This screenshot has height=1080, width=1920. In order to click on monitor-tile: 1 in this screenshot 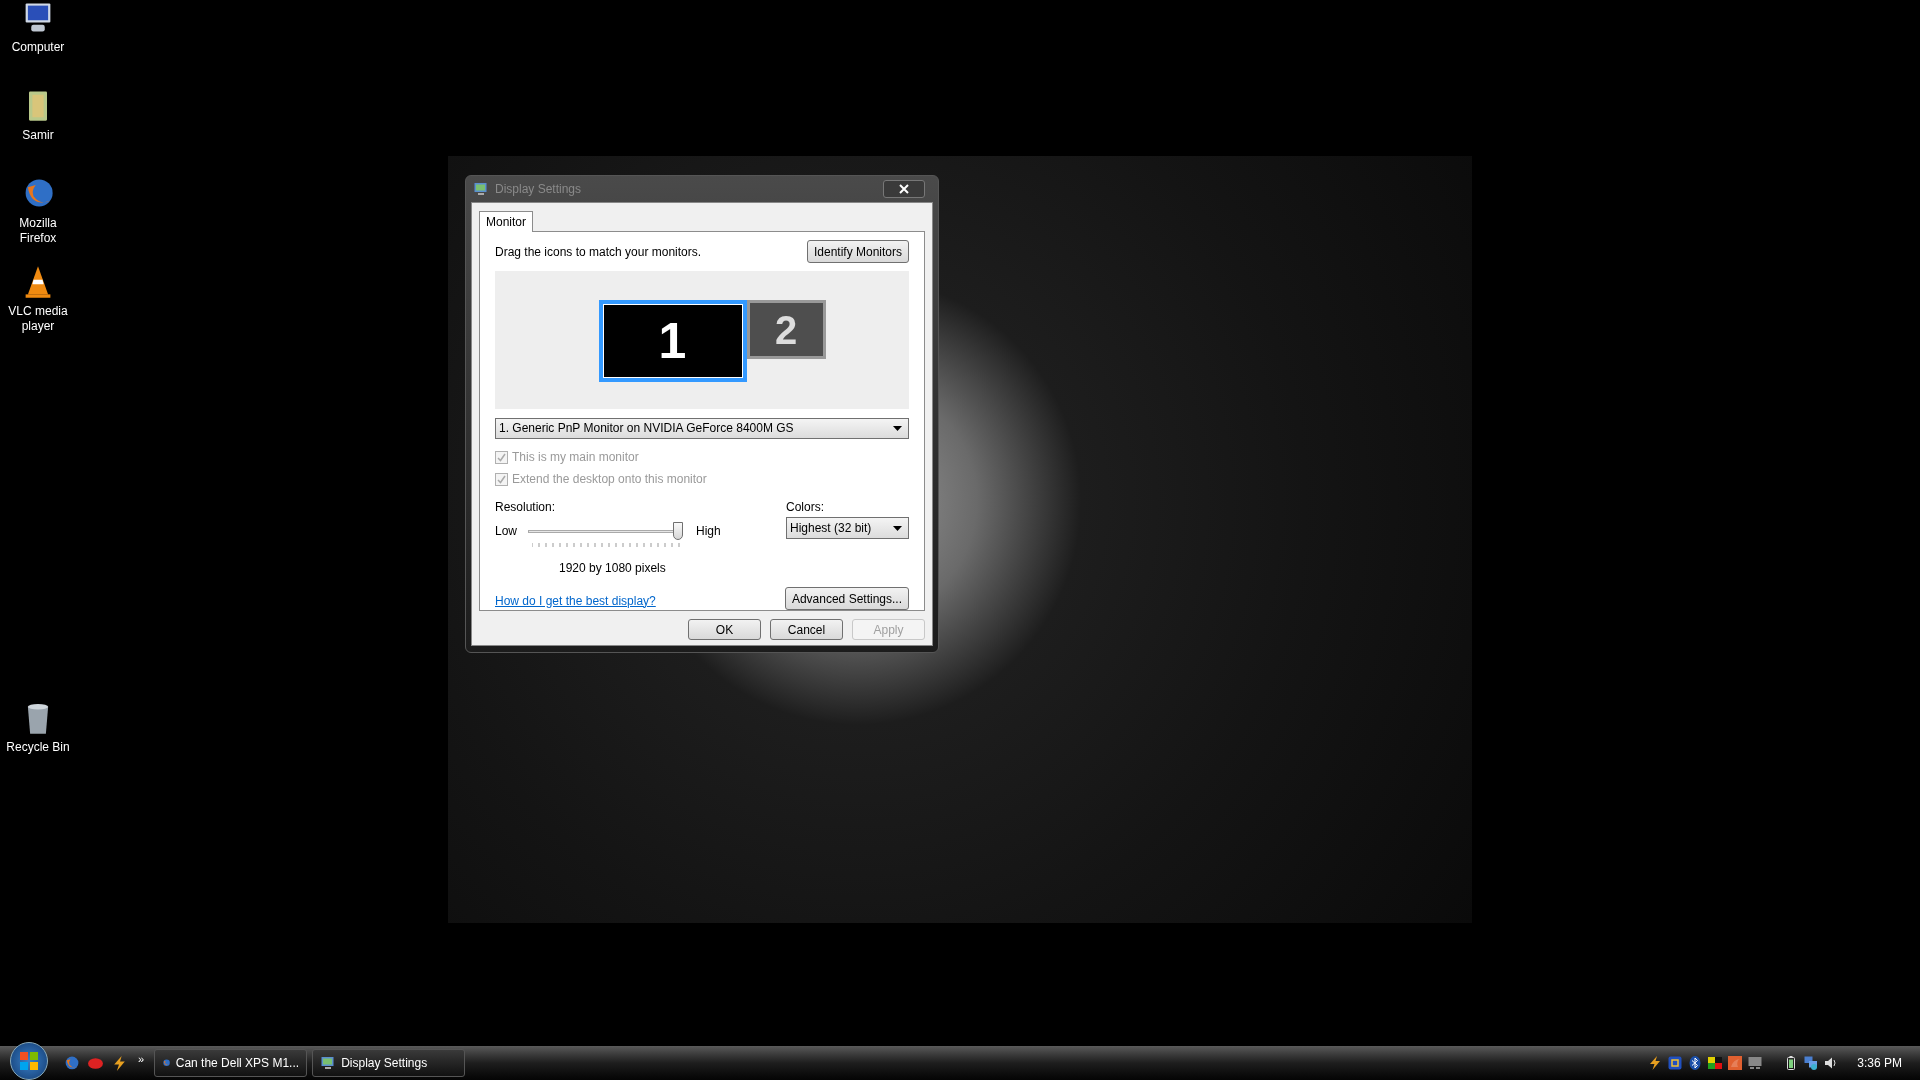, I will do `click(672, 341)`.